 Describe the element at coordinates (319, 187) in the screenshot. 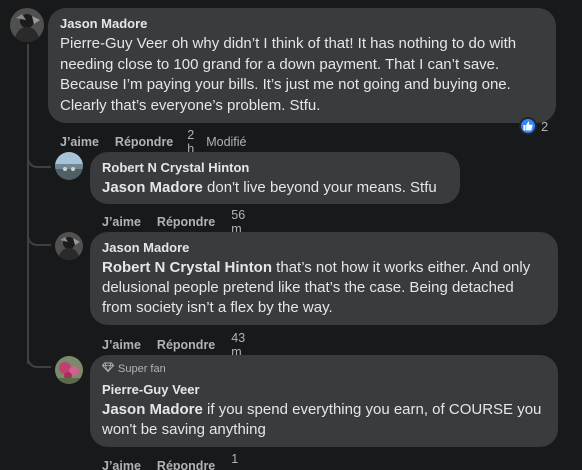

I see `comment-body: don't live beyond your means. Stfu` at that location.